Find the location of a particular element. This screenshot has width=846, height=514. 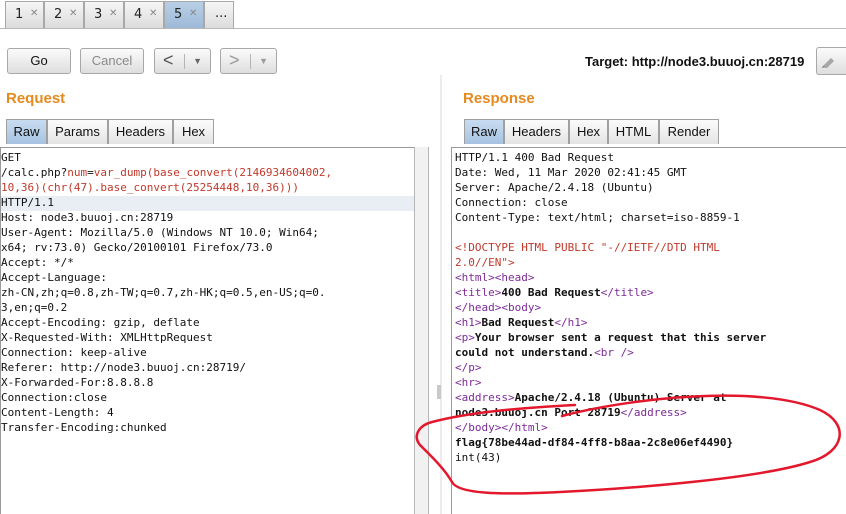

doctype-line: <!DOCTYPE HTML PUBLIC "-//IETF//DTD HTML is located at coordinates (587, 247).